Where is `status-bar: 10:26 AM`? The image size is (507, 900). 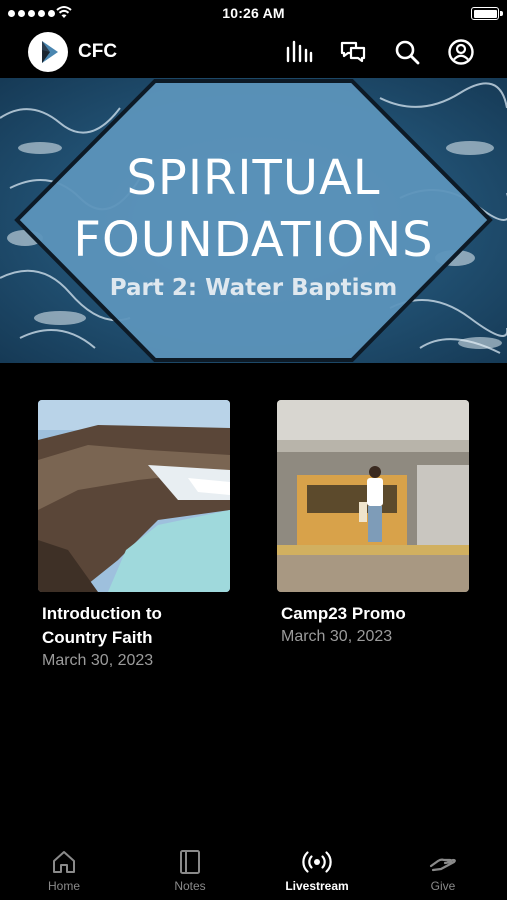
status-bar: 10:26 AM is located at coordinates (253, 14).